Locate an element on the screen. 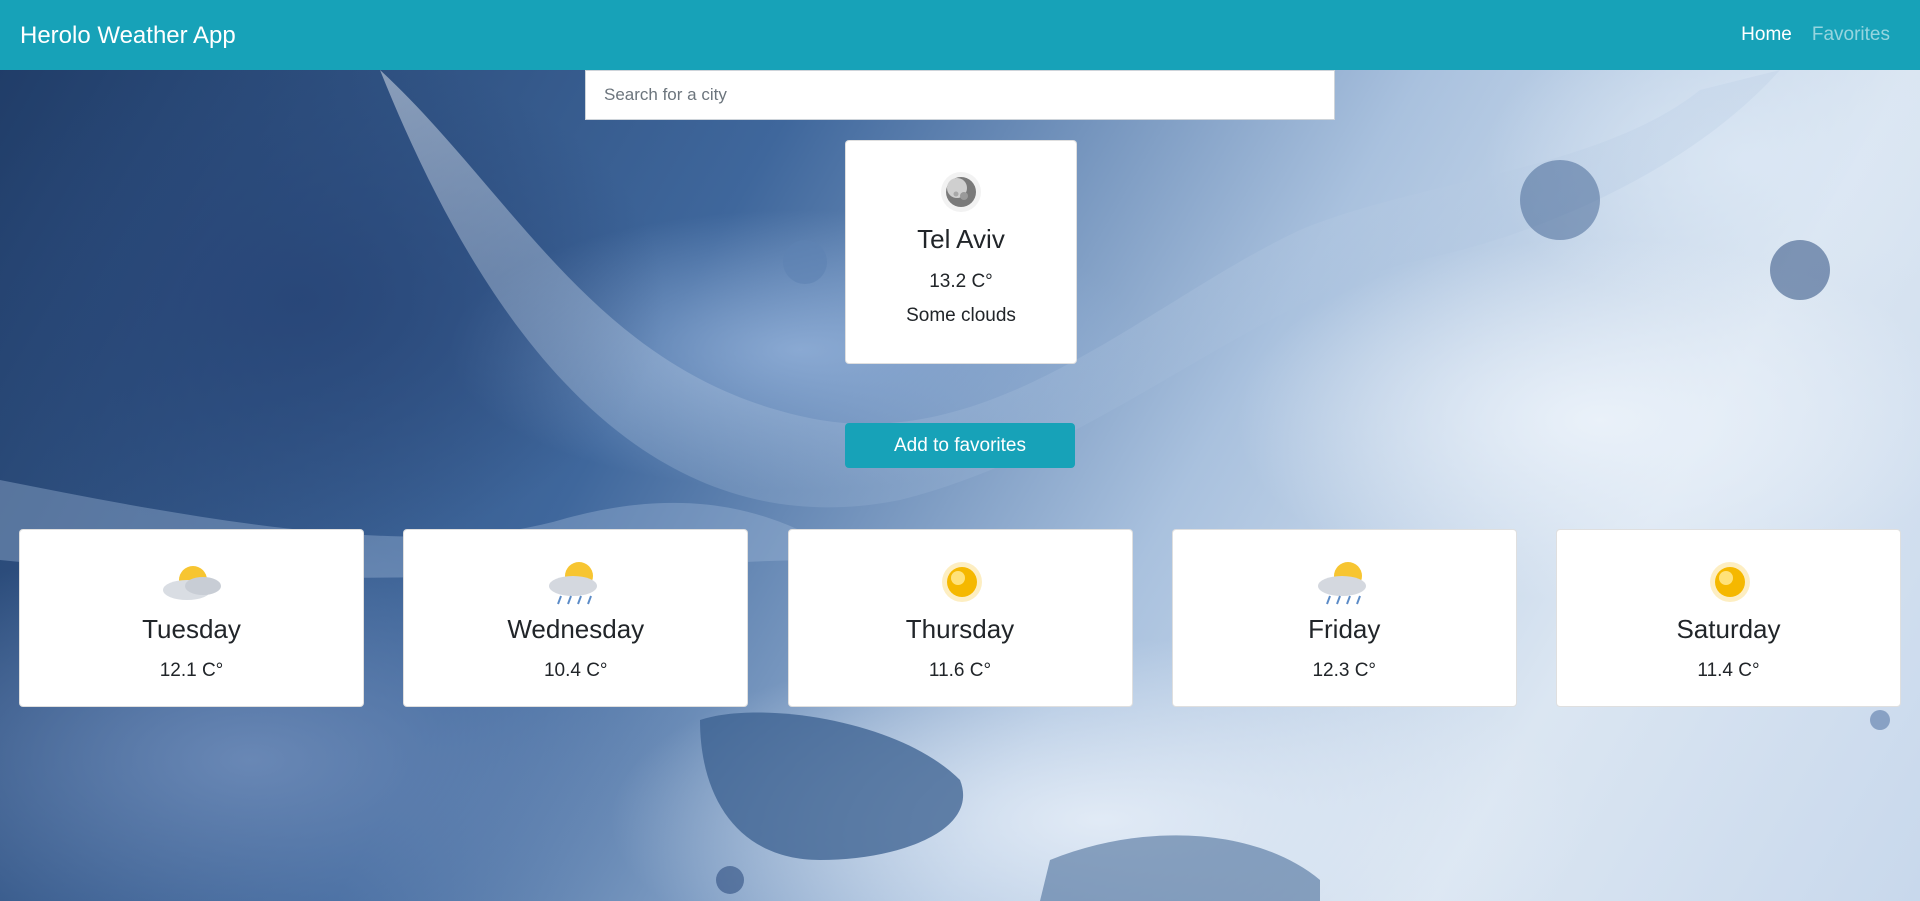 This screenshot has width=1920, height=901. forecast-card-friday: Friday 12.3 C° is located at coordinates (1344, 618).